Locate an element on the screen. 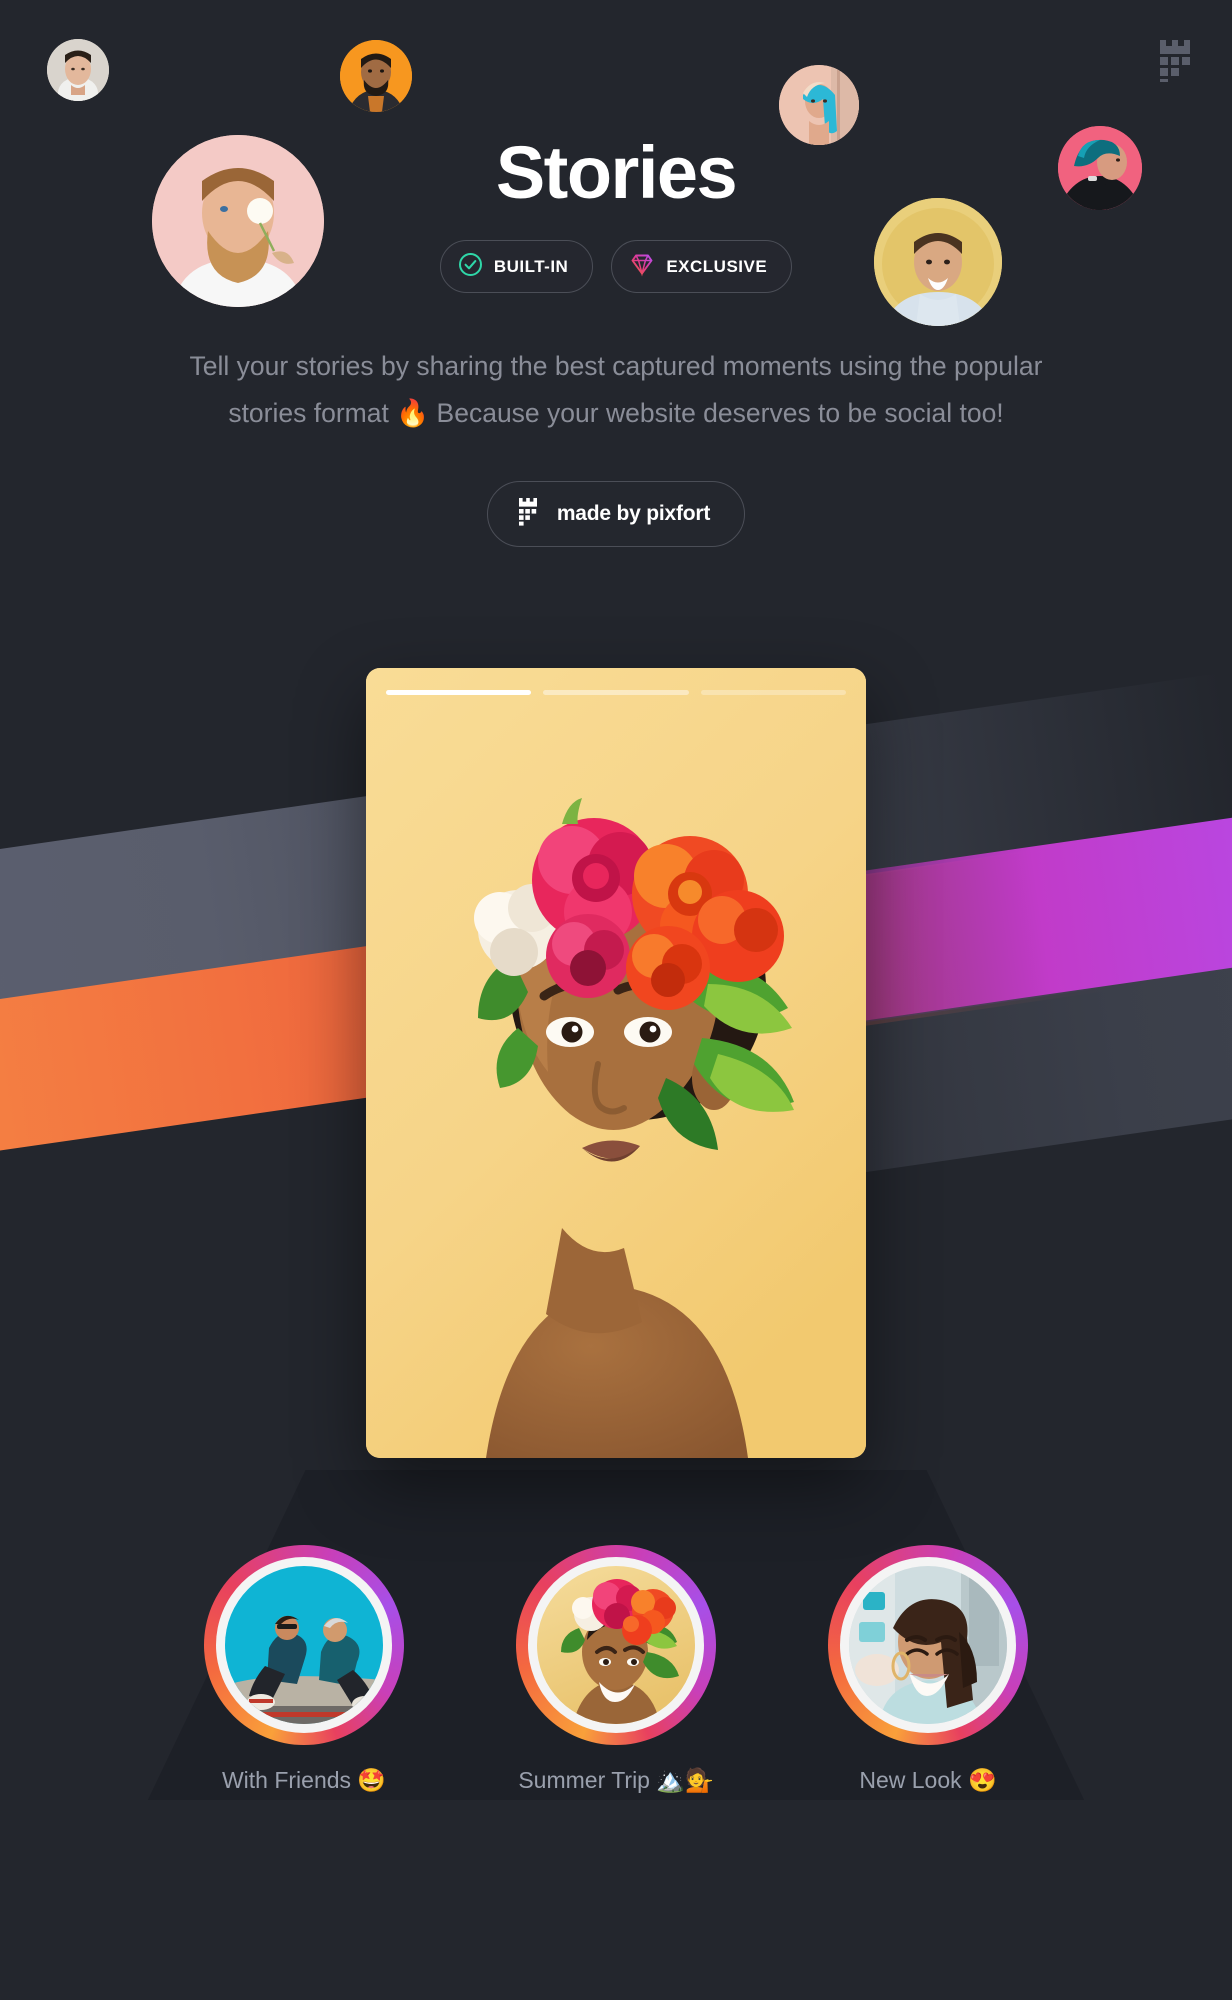 Image resolution: width=1232 pixels, height=2000 pixels. highlight-photo-summer-trip is located at coordinates (616, 1645).